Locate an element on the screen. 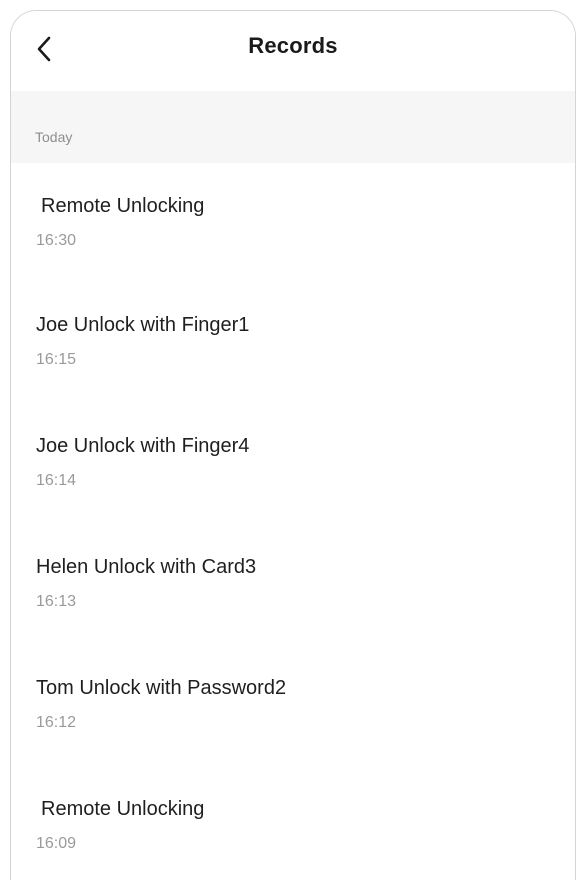  record-time: 16:09 is located at coordinates (56, 843).